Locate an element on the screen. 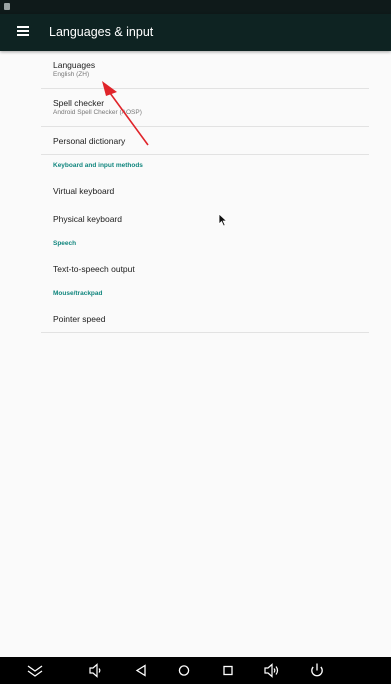  physical-keyboard-item: Physical keyboard is located at coordinates (205, 219).